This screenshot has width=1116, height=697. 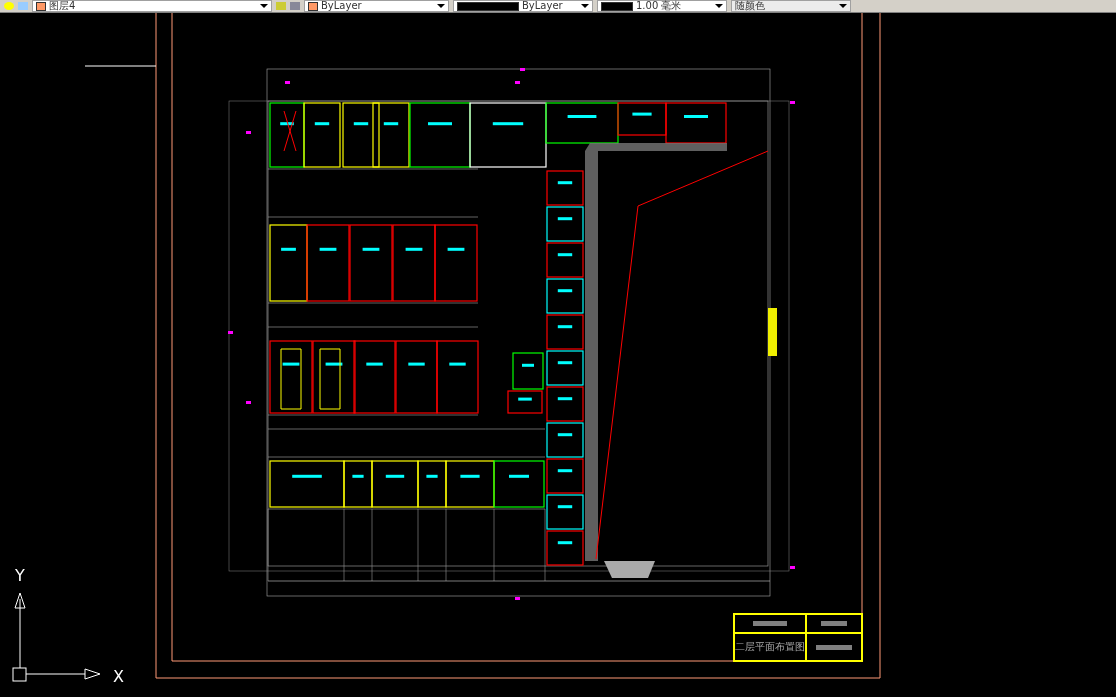 What do you see at coordinates (791, 6) in the screenshot?
I see `plot-style-dropdown: 随颜色` at bounding box center [791, 6].